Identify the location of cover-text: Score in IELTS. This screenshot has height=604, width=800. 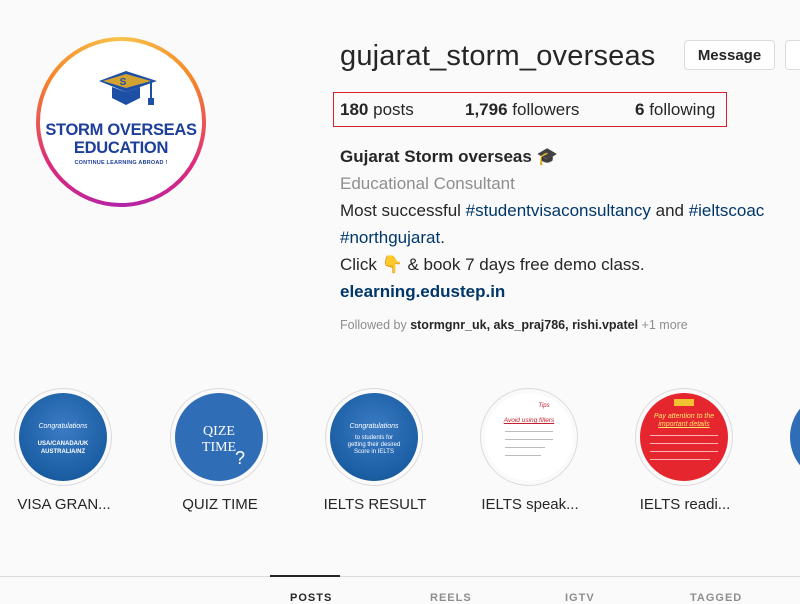
(374, 452).